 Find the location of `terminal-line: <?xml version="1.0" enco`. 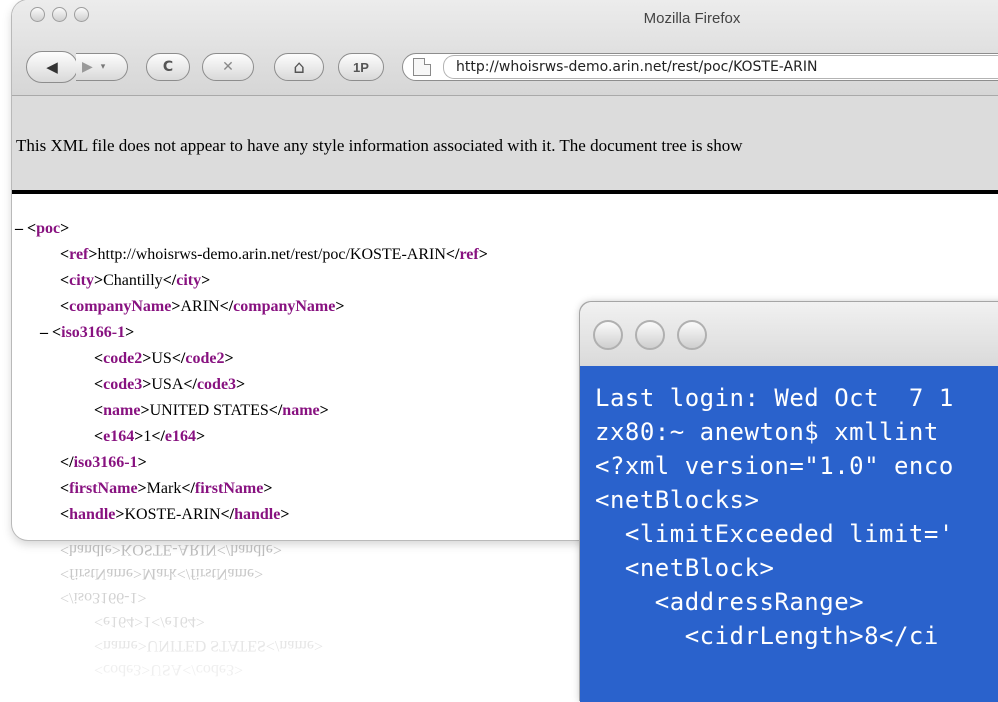

terminal-line: <?xml version="1.0" enco is located at coordinates (774, 466).